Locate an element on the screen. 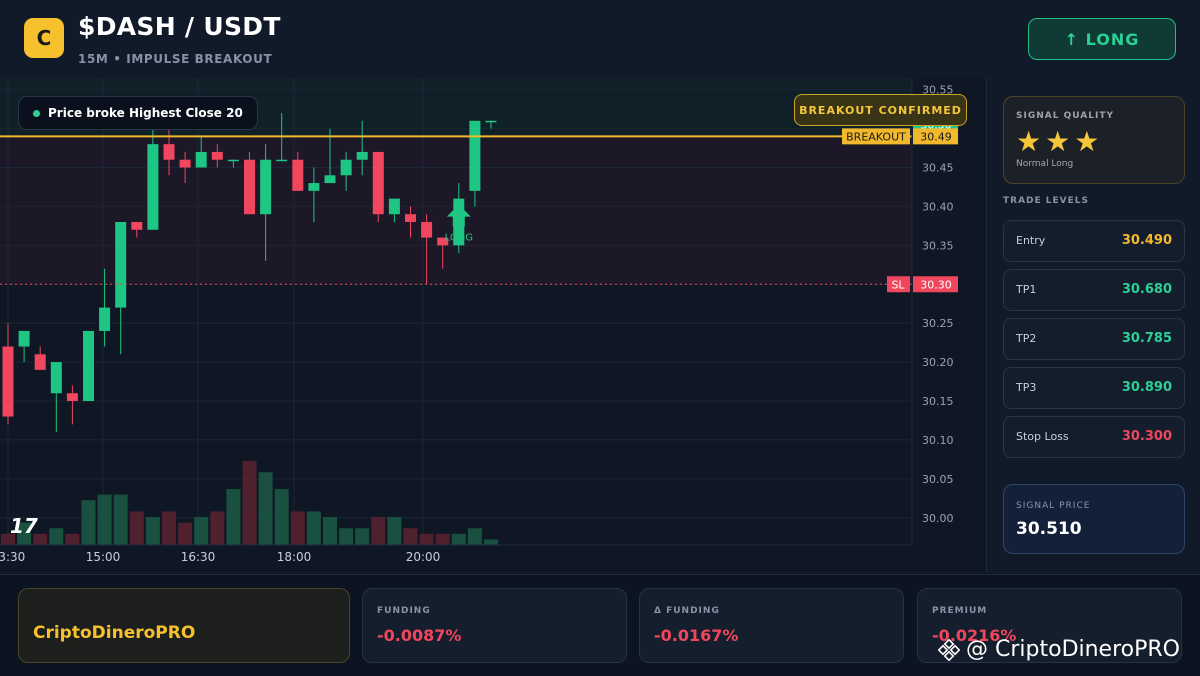 The image size is (1200, 676). tradingview-logo: 17 is located at coordinates (24, 526).